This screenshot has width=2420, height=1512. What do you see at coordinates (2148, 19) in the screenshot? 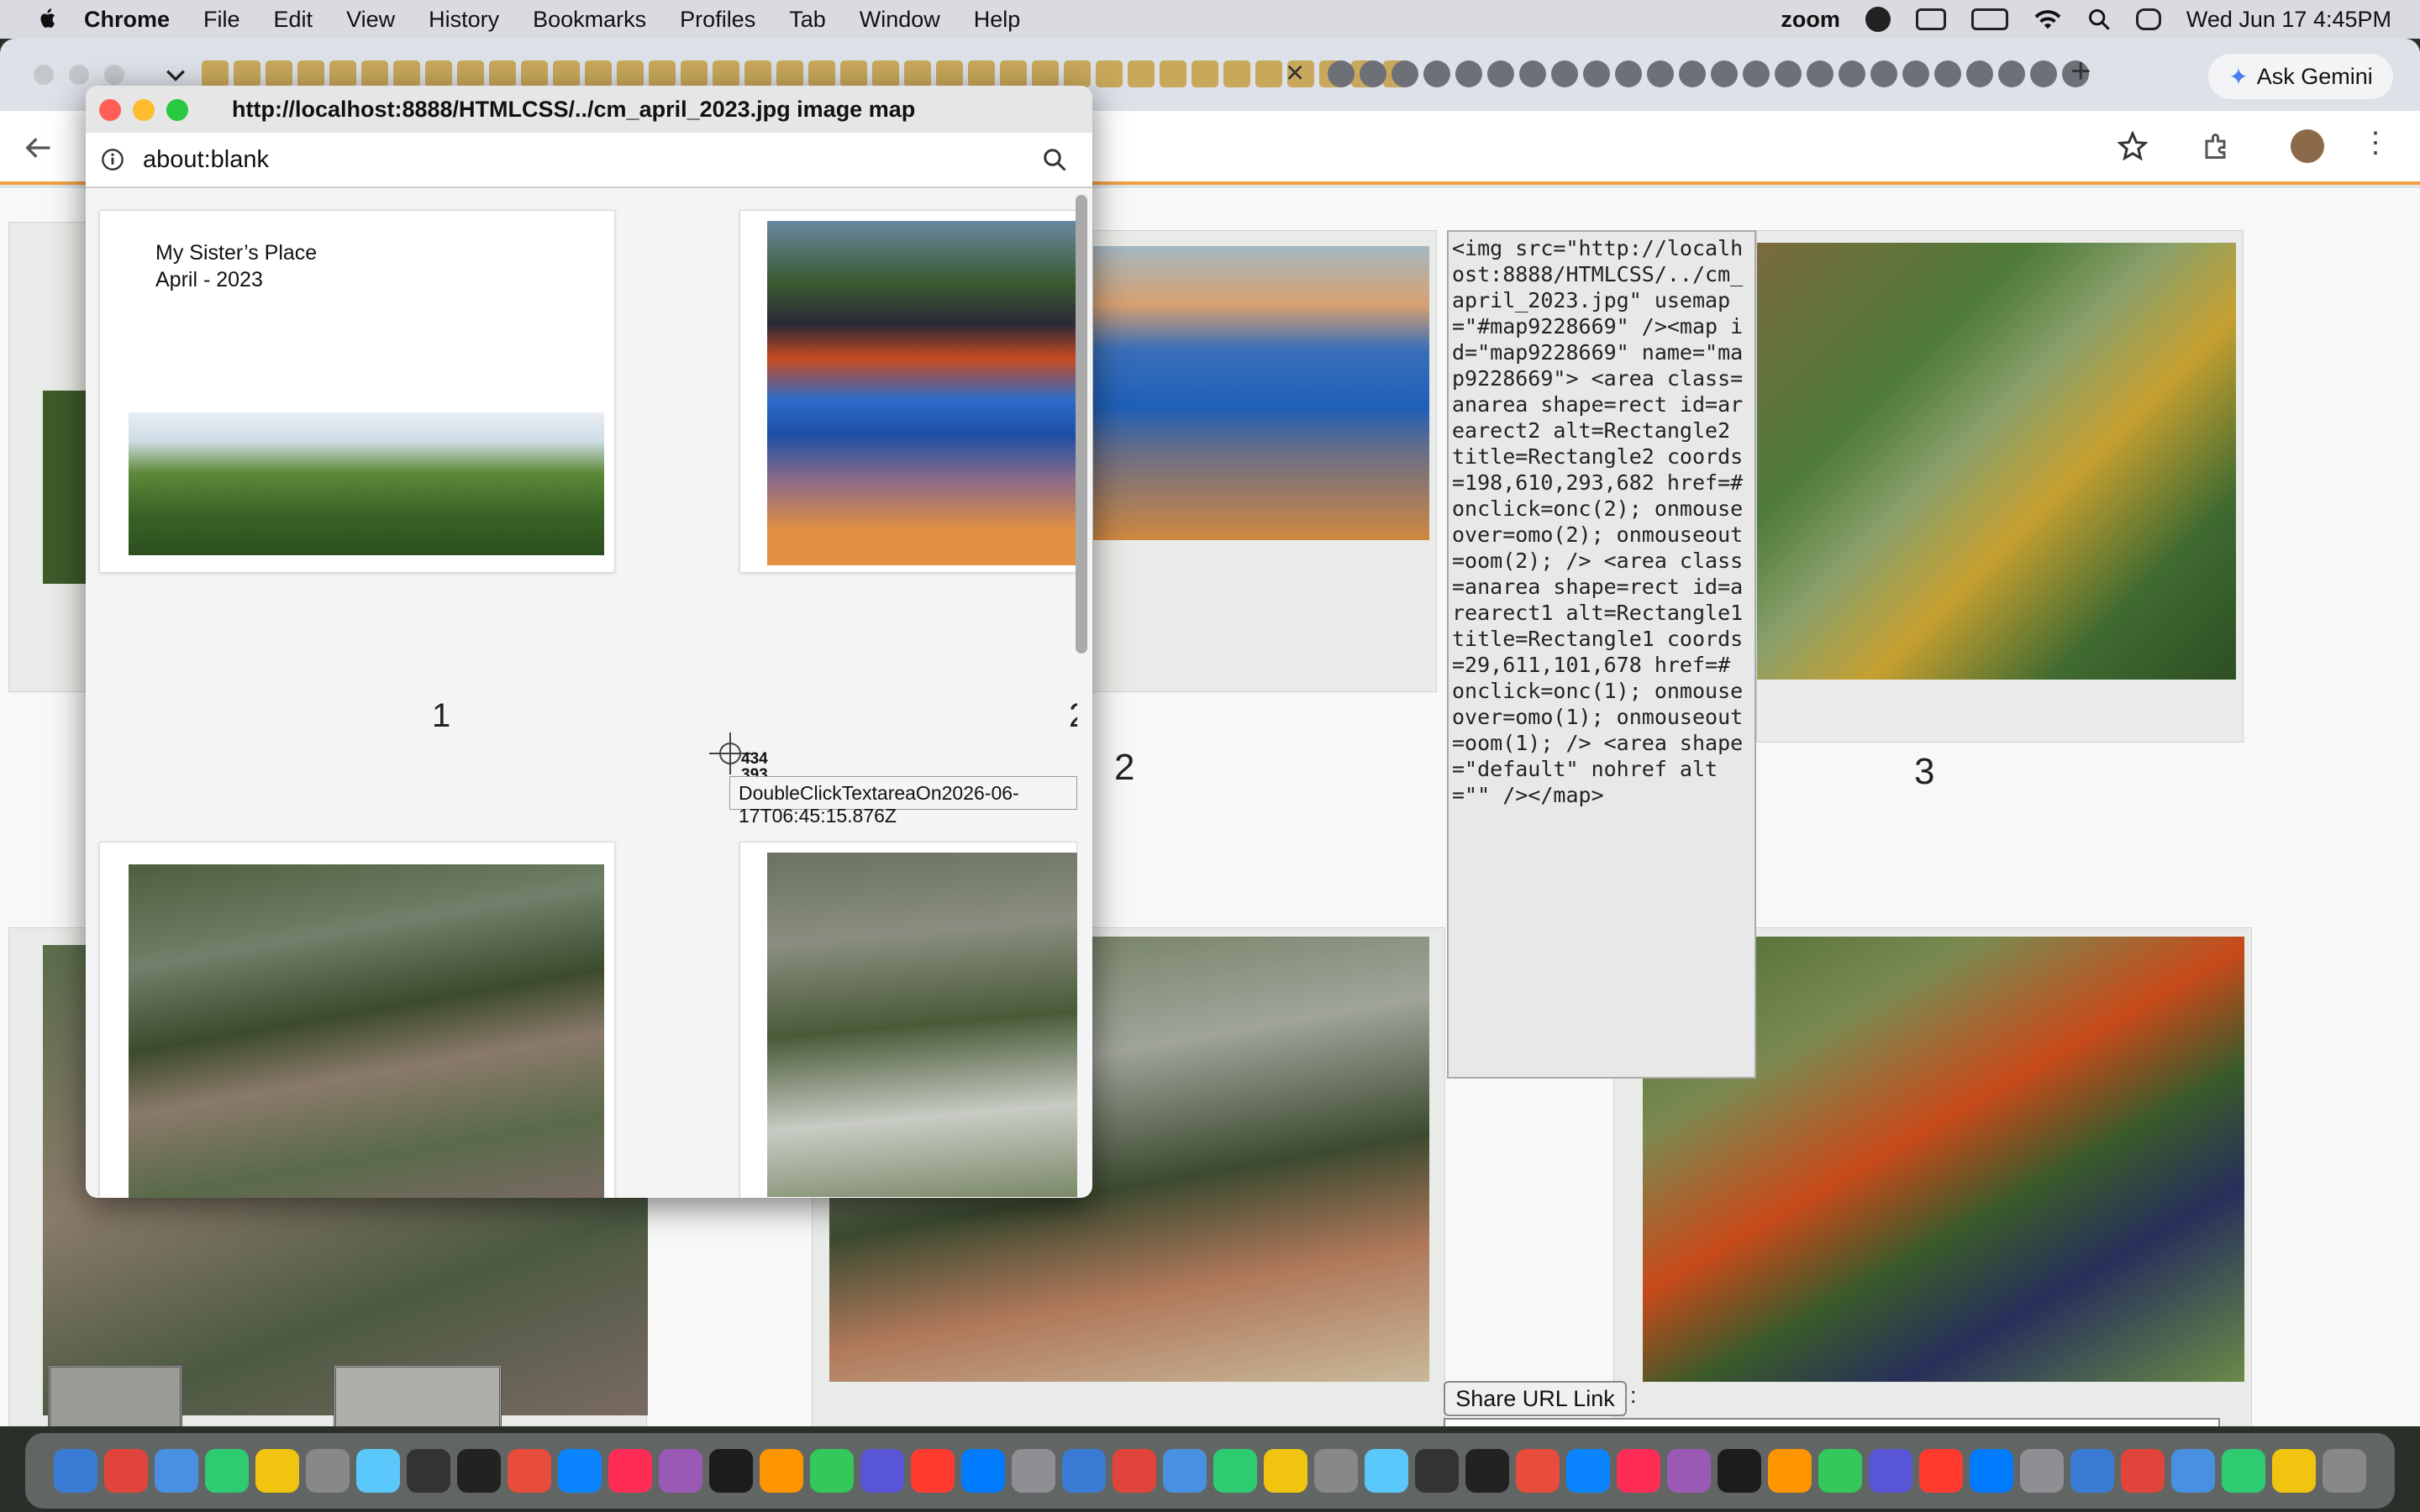
I see `control-center-icon` at bounding box center [2148, 19].